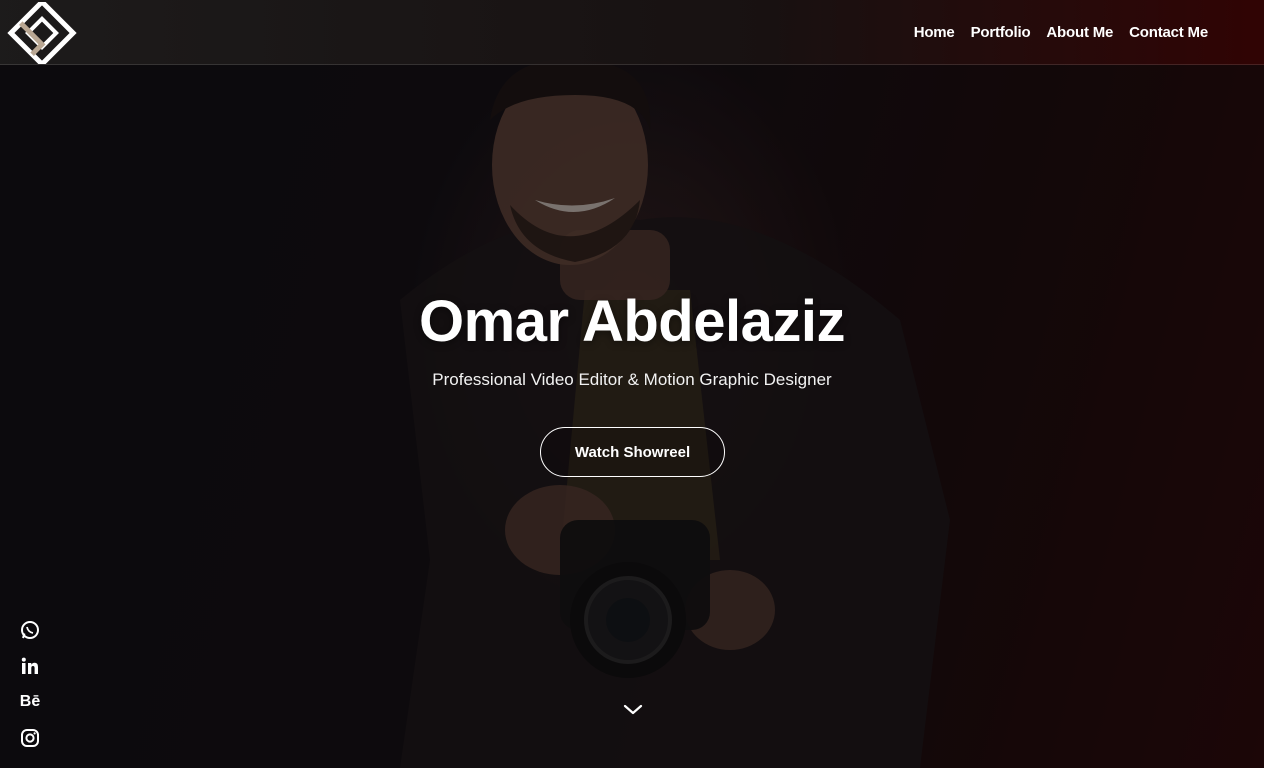 Image resolution: width=1264 pixels, height=768 pixels. I want to click on nav-about-me: About Me, so click(1079, 32).